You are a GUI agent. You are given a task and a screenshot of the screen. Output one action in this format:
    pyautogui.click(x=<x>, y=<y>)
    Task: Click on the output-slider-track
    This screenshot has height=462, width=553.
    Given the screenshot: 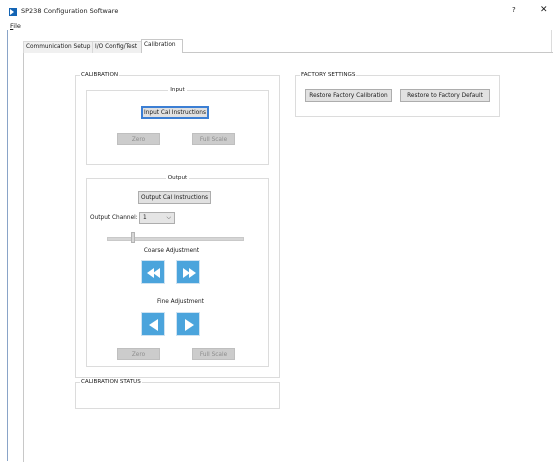 What is the action you would take?
    pyautogui.click(x=175, y=239)
    